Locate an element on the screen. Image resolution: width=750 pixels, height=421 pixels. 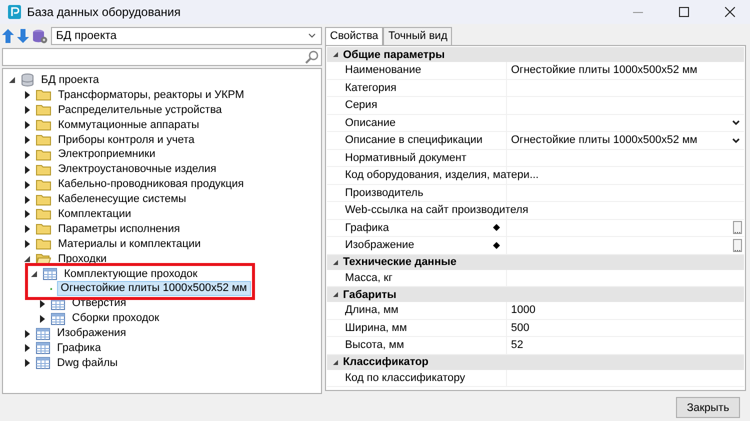
tree-item: Проходки is located at coordinates (82, 259).